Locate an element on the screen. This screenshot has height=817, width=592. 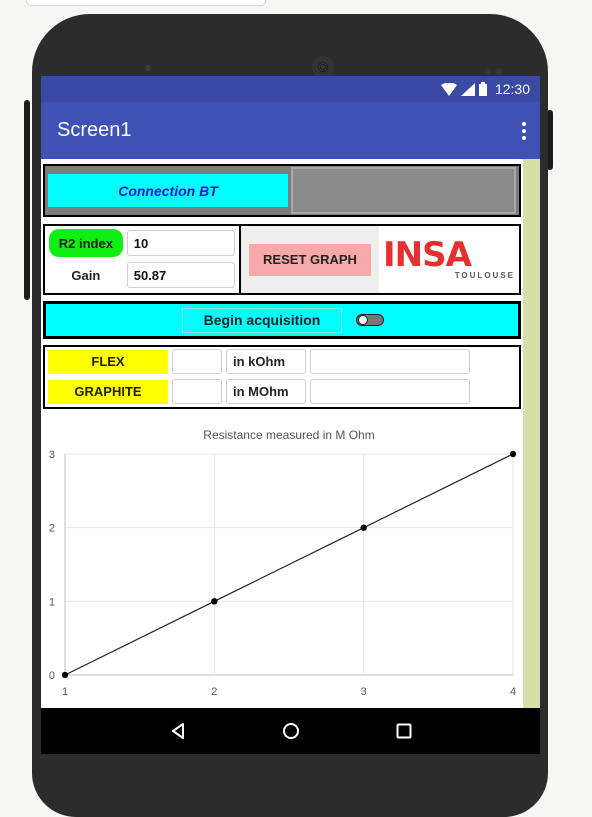
y-tick-label: 0 is located at coordinates (52, 676).